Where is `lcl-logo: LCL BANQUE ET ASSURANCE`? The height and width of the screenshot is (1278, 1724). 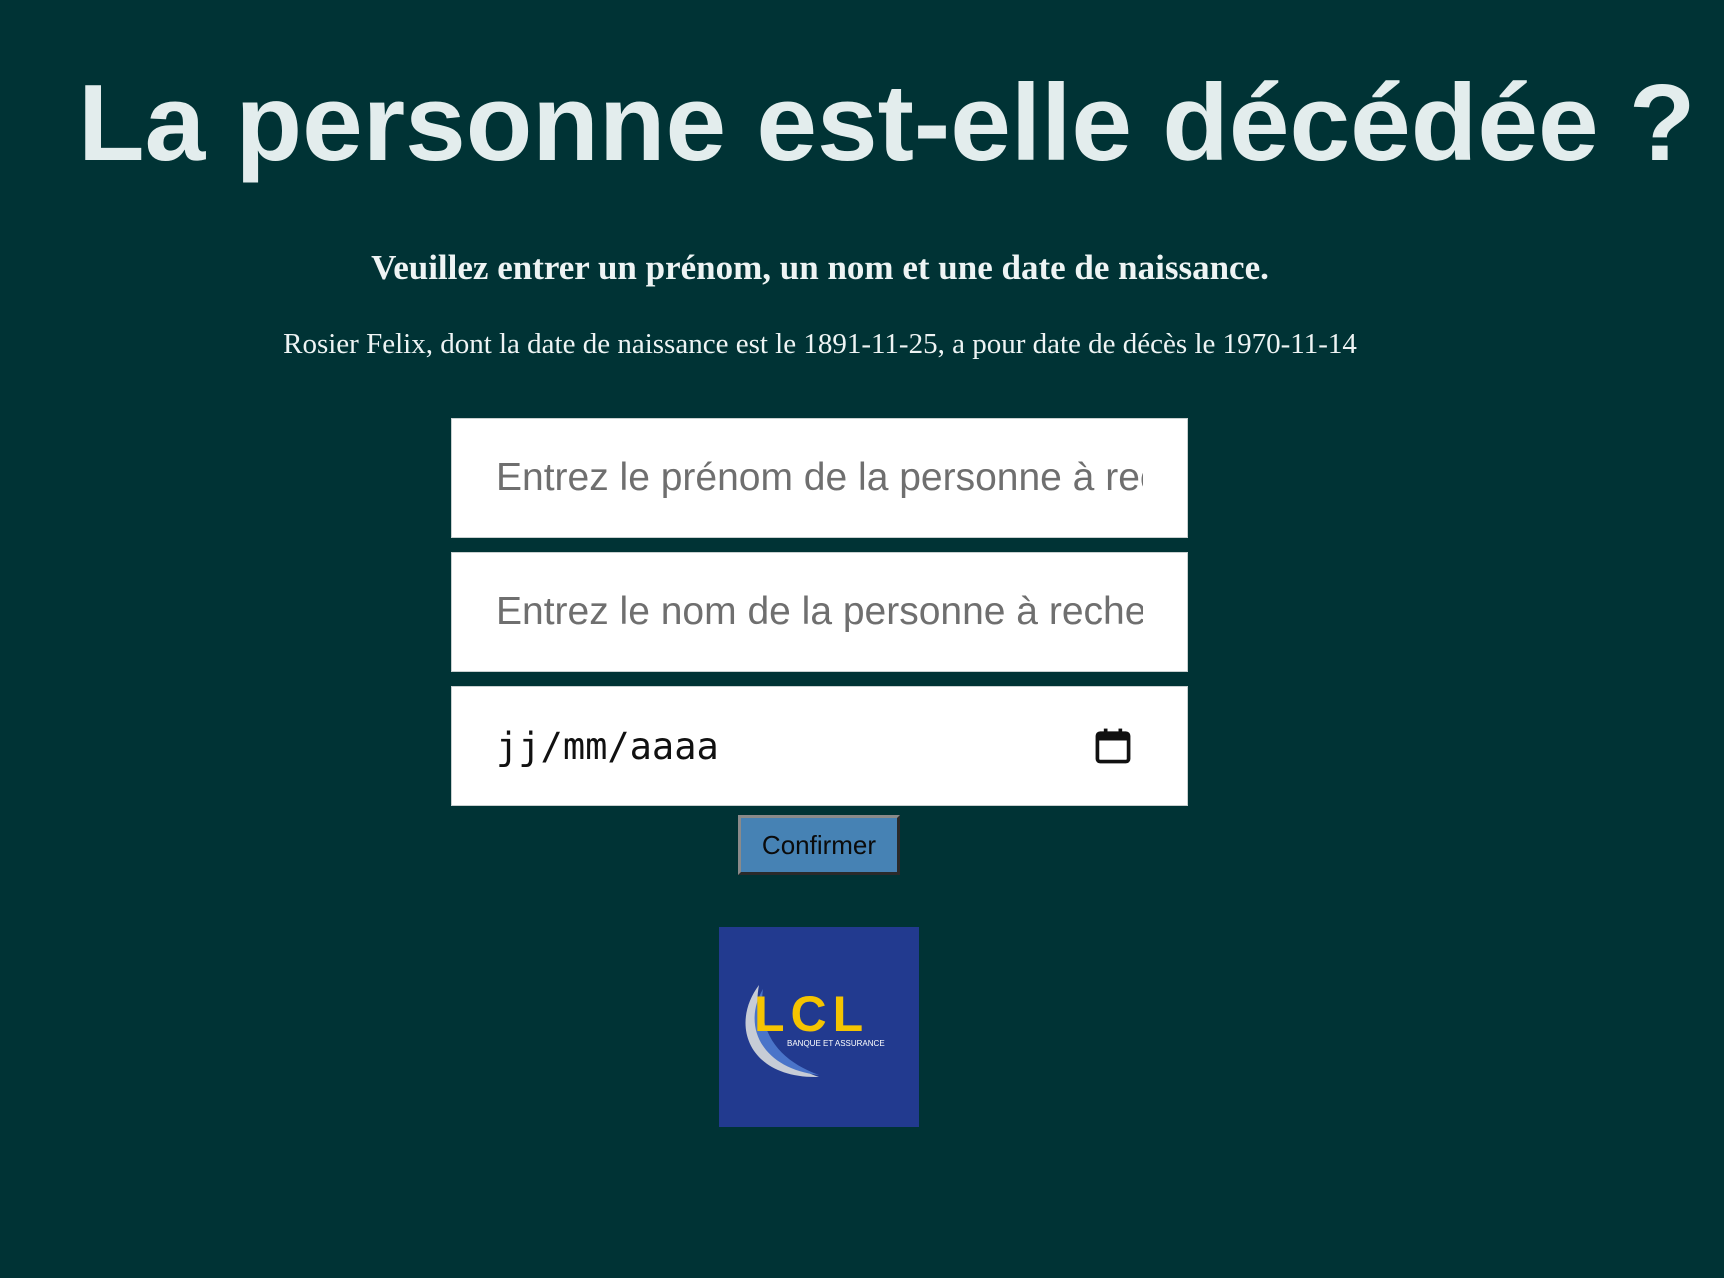 lcl-logo: LCL BANQUE ET ASSURANCE is located at coordinates (819, 1027).